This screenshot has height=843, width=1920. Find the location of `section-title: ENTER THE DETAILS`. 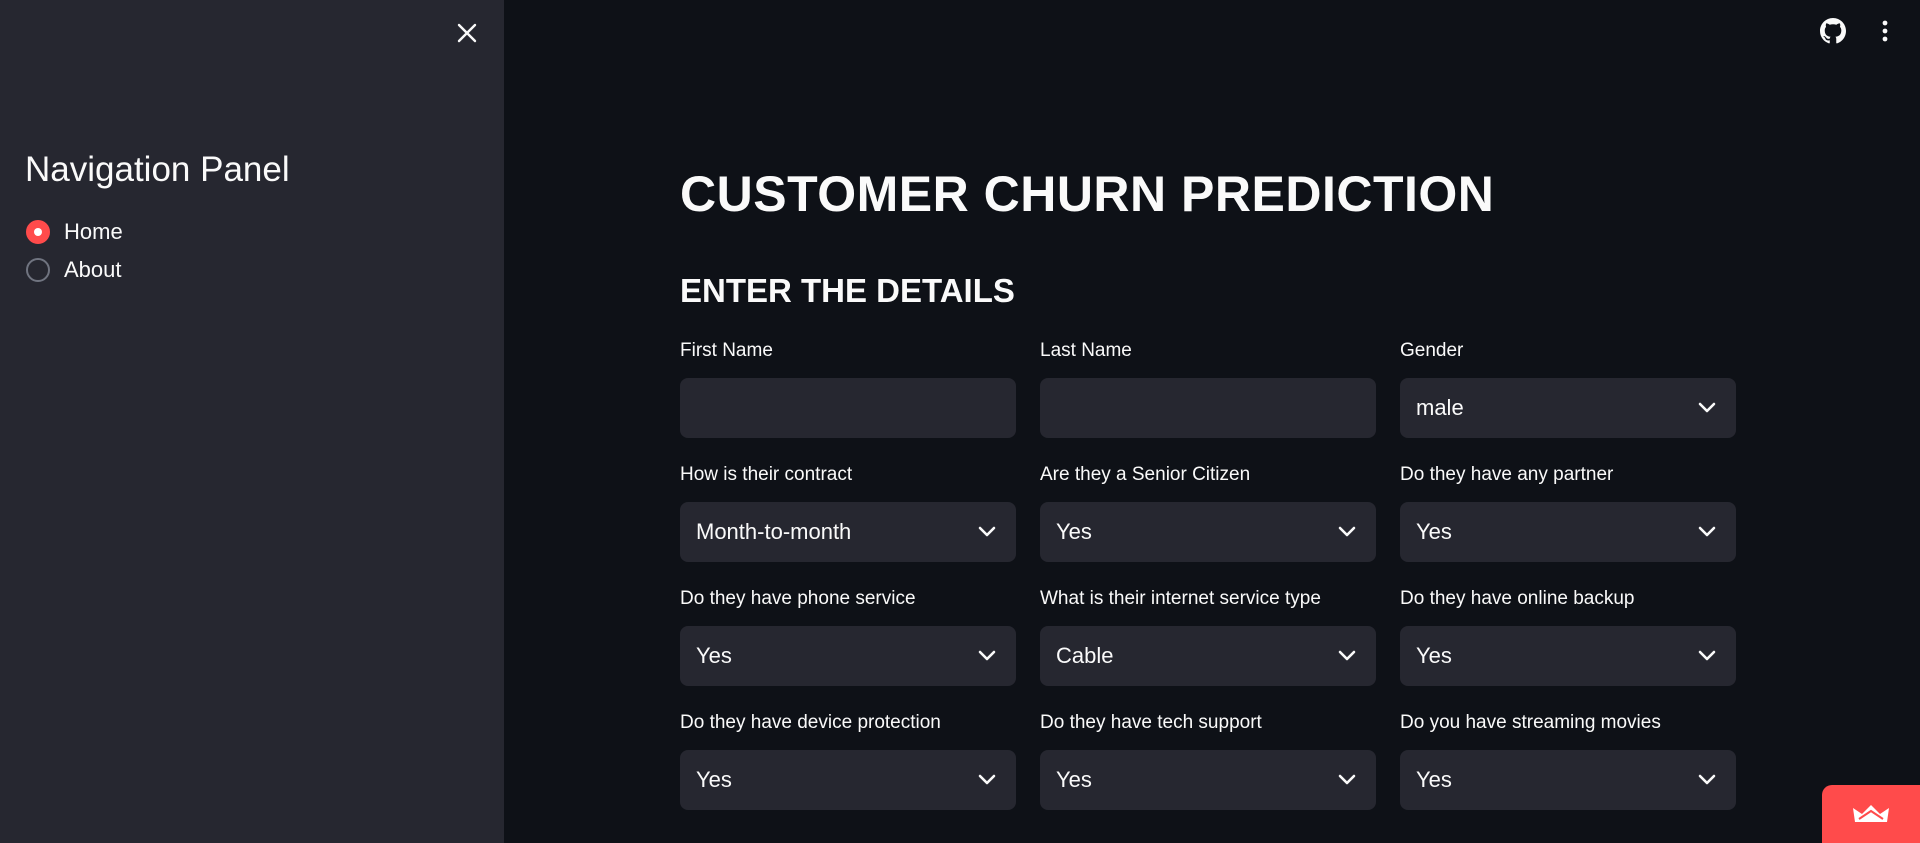

section-title: ENTER THE DETAILS is located at coordinates (847, 290).